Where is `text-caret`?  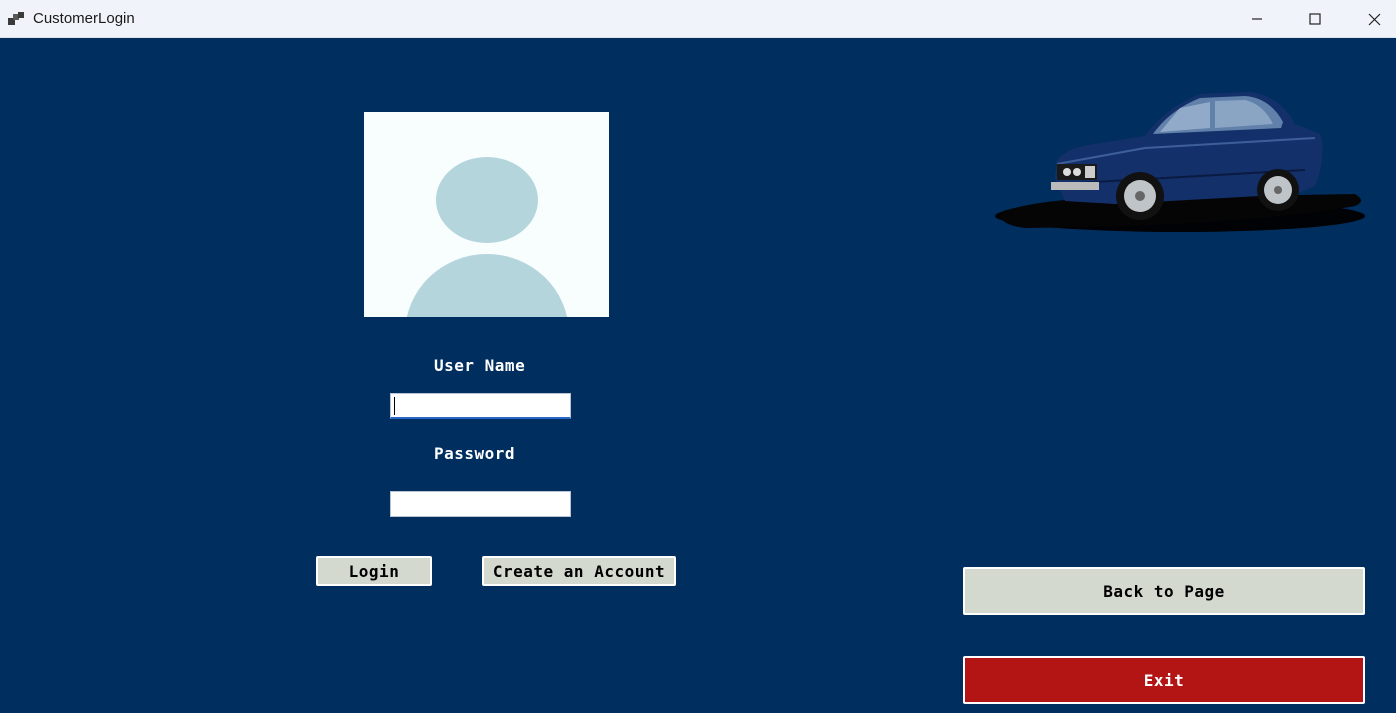 text-caret is located at coordinates (394, 406).